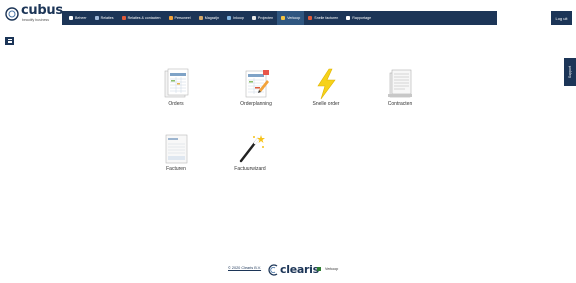 The height and width of the screenshot is (283, 576). I want to click on nav-item-label: Rapportage, so click(362, 18).